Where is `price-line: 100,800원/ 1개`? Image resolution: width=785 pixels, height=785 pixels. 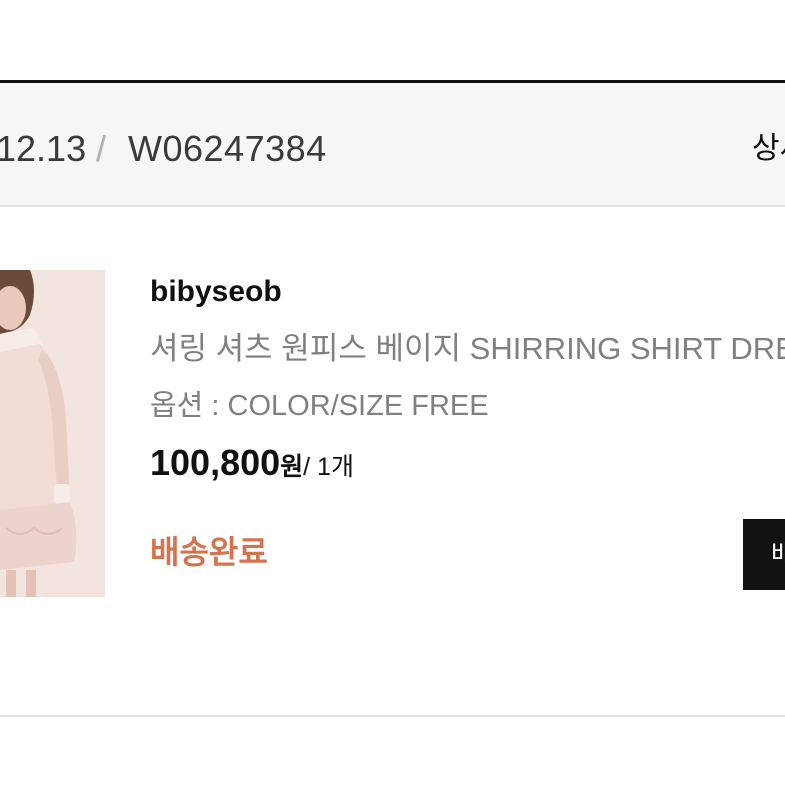
price-line: 100,800원/ 1개 is located at coordinates (252, 465).